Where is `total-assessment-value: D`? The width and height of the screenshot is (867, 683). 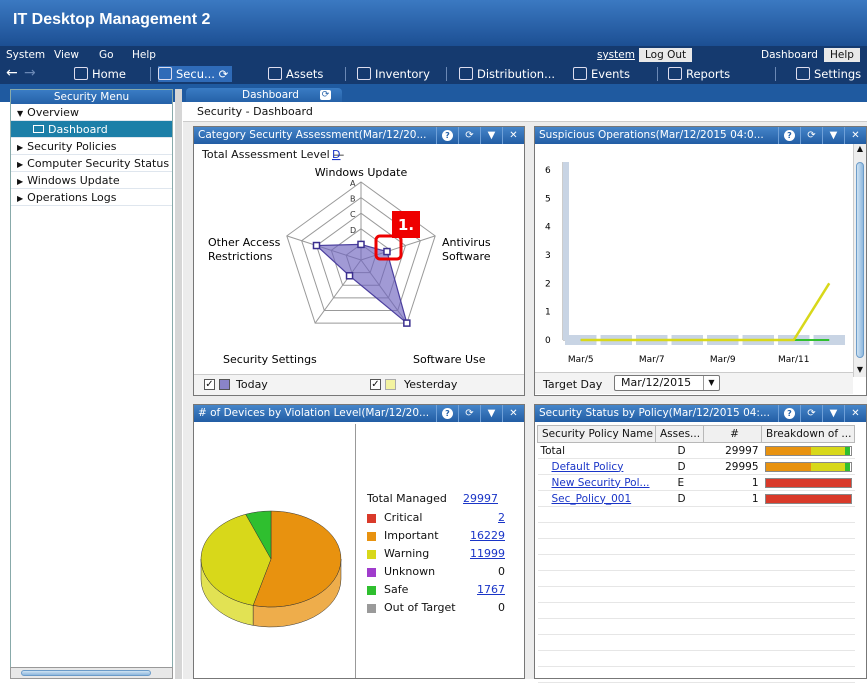 total-assessment-value: D is located at coordinates (336, 154).